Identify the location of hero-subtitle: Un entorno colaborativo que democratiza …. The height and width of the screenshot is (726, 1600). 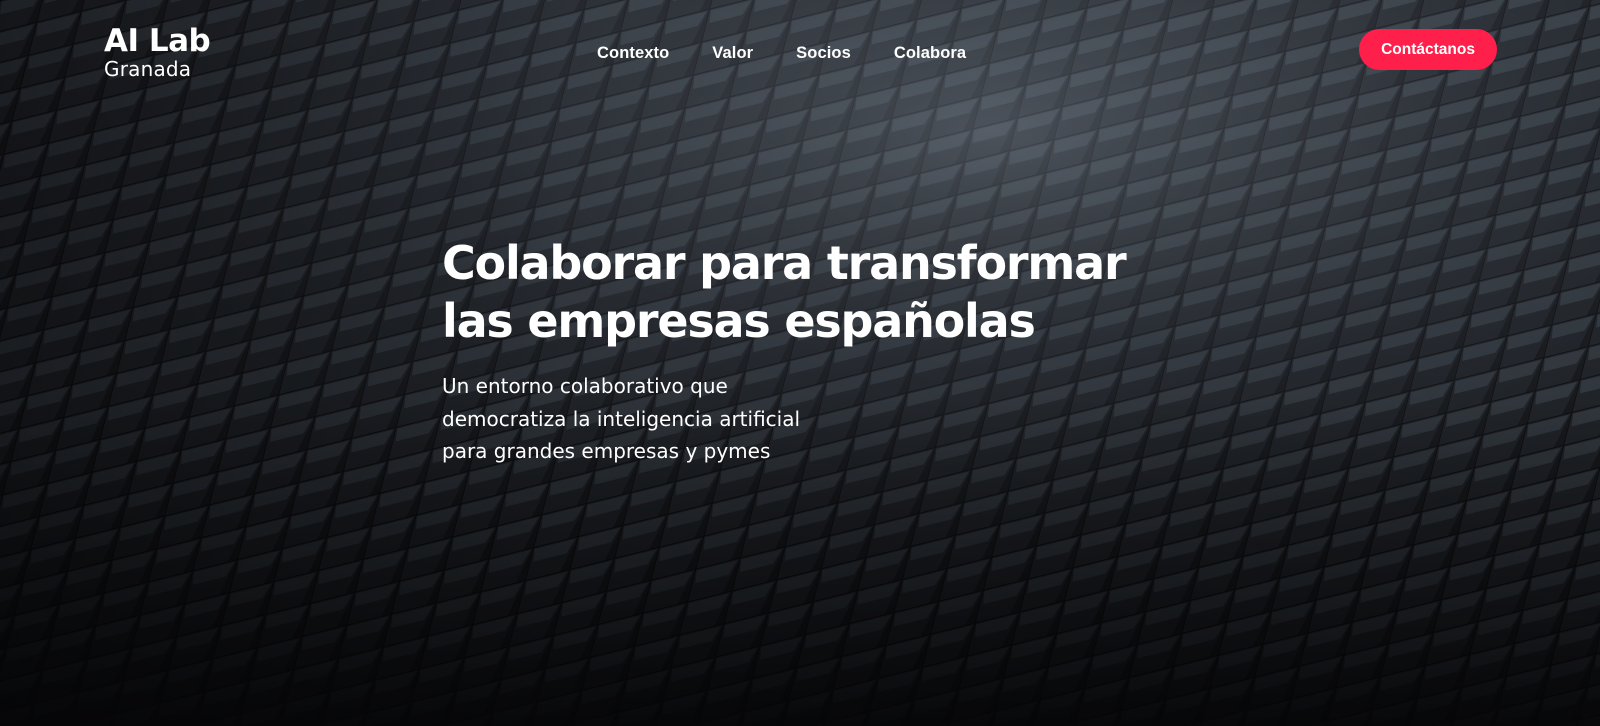
(642, 419).